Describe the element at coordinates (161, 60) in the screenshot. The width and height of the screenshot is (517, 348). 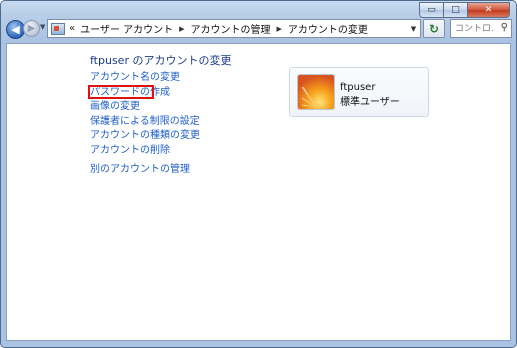
I see `page-title: ftpuser のアカウントの変更` at that location.